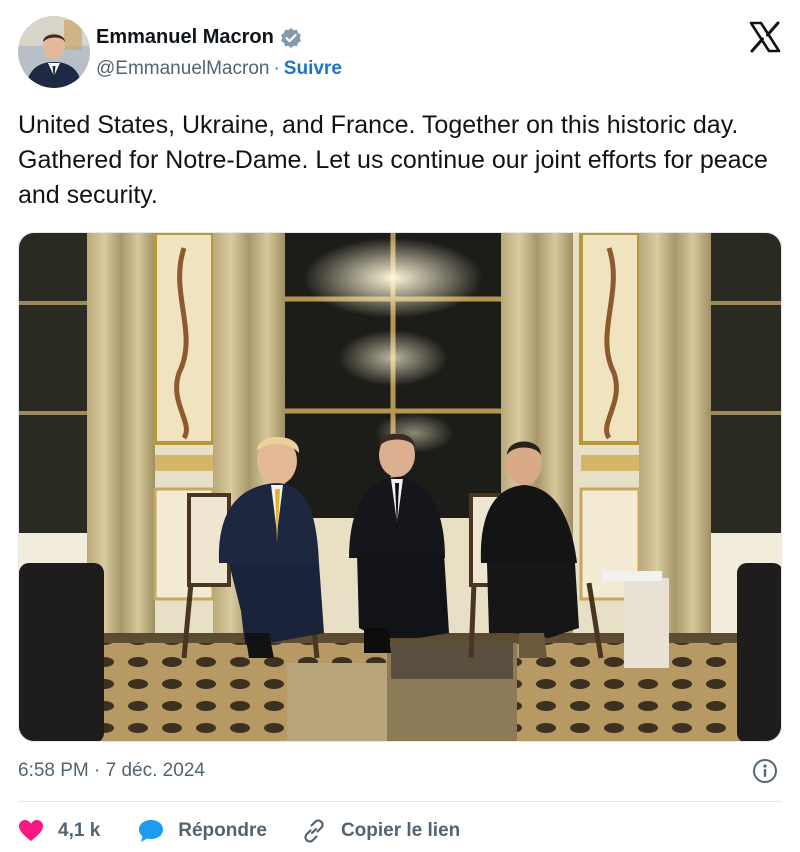  What do you see at coordinates (111, 770) in the screenshot?
I see `tweet-timestamp: 6:58 PM · 7 déc. 2024` at bounding box center [111, 770].